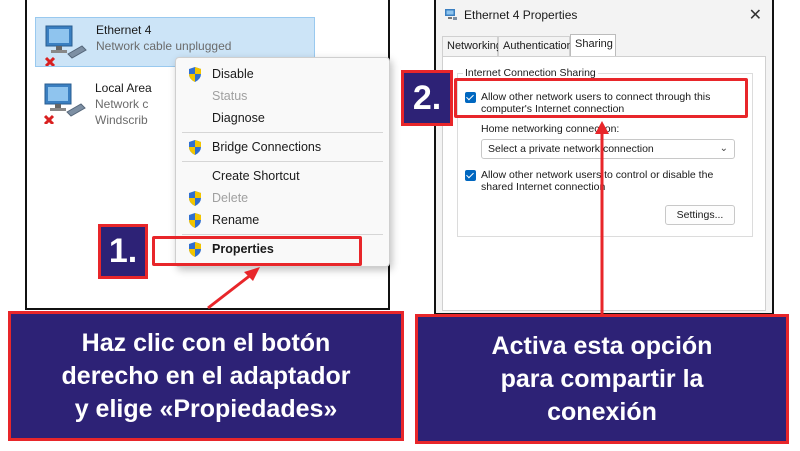 The width and height of the screenshot is (800, 451). What do you see at coordinates (164, 46) in the screenshot?
I see `adapter-status: Network cable unplugged` at bounding box center [164, 46].